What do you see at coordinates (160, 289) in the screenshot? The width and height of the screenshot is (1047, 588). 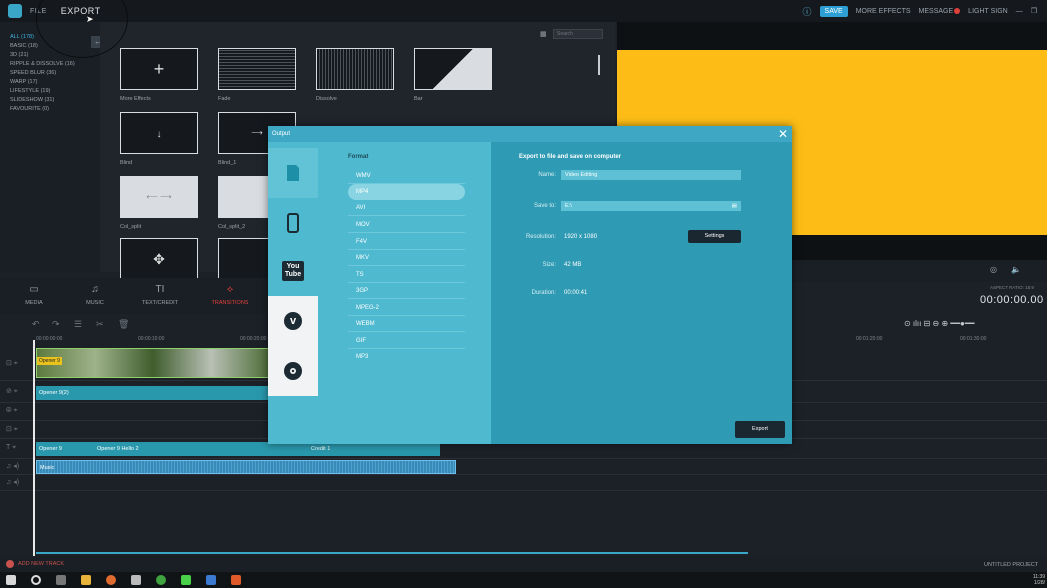 I see `text-icon: TI` at bounding box center [160, 289].